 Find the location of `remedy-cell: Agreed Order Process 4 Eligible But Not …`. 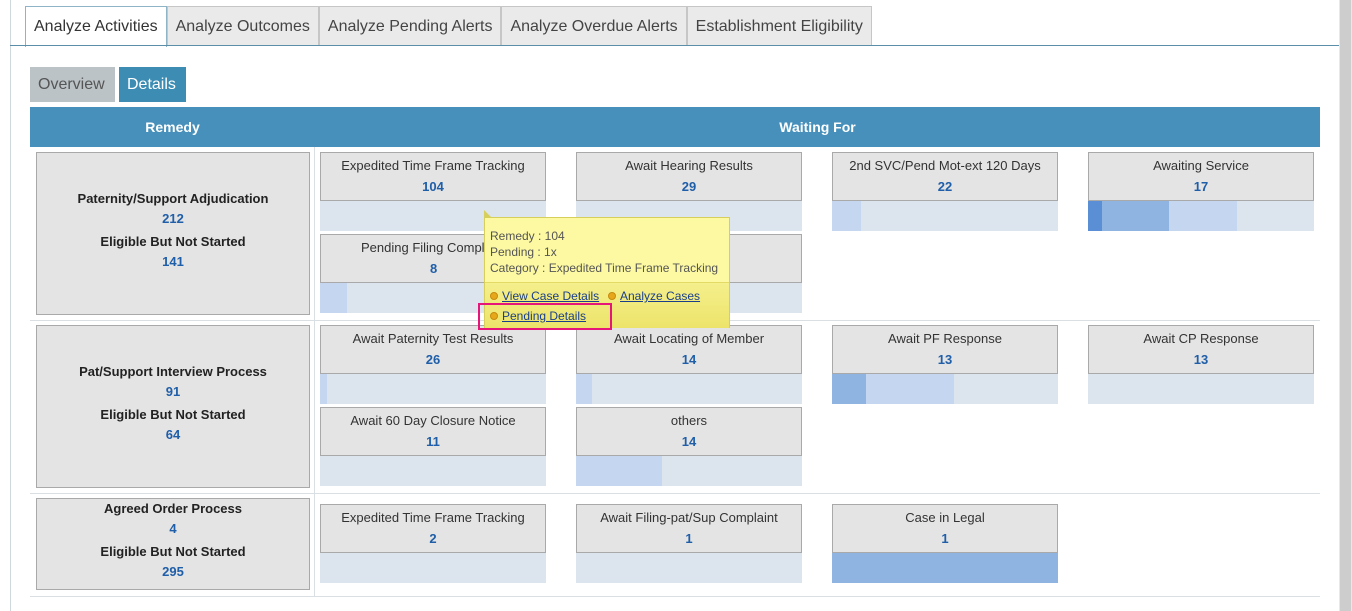

remedy-cell: Agreed Order Process 4 Eligible But Not … is located at coordinates (173, 544).